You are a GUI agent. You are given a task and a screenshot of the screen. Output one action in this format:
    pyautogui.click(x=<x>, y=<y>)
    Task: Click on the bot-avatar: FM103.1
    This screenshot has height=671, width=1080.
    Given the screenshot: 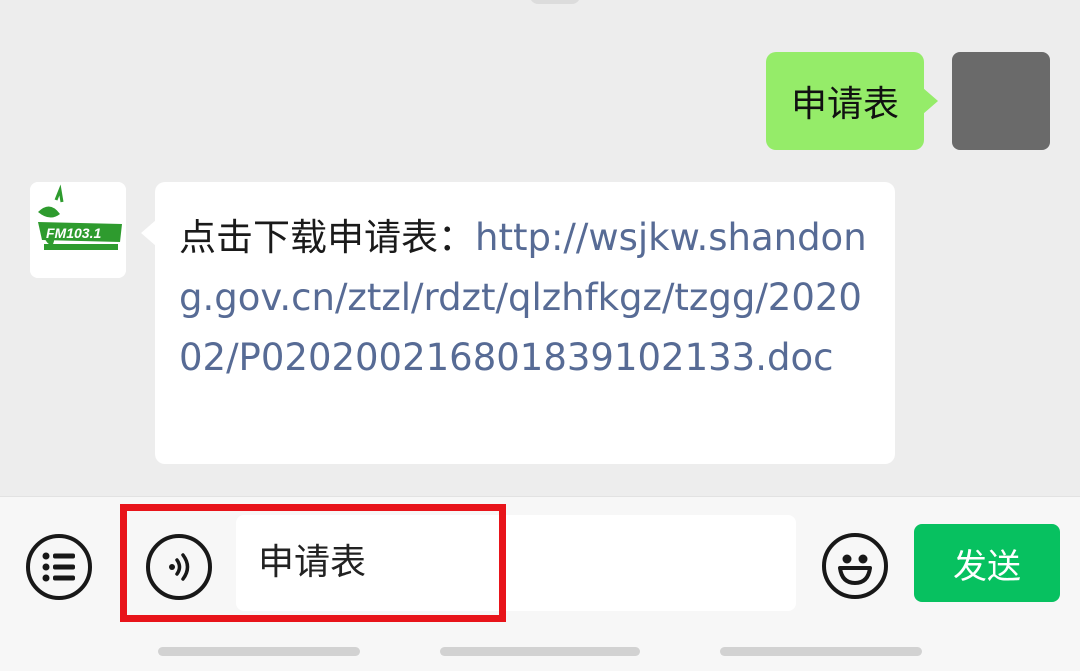 What is the action you would take?
    pyautogui.click(x=78, y=230)
    